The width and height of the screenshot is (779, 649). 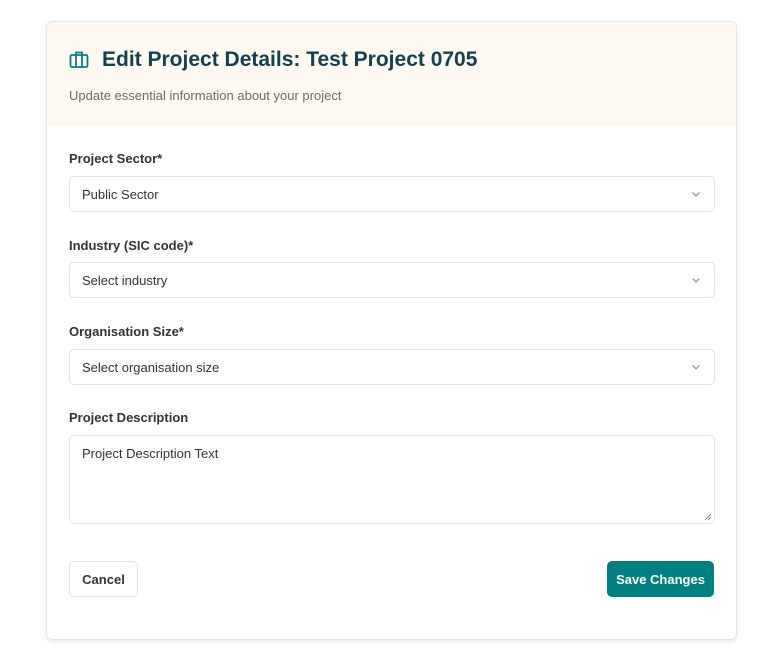 I want to click on organisation-size-label: Organisation Size*, so click(x=126, y=331).